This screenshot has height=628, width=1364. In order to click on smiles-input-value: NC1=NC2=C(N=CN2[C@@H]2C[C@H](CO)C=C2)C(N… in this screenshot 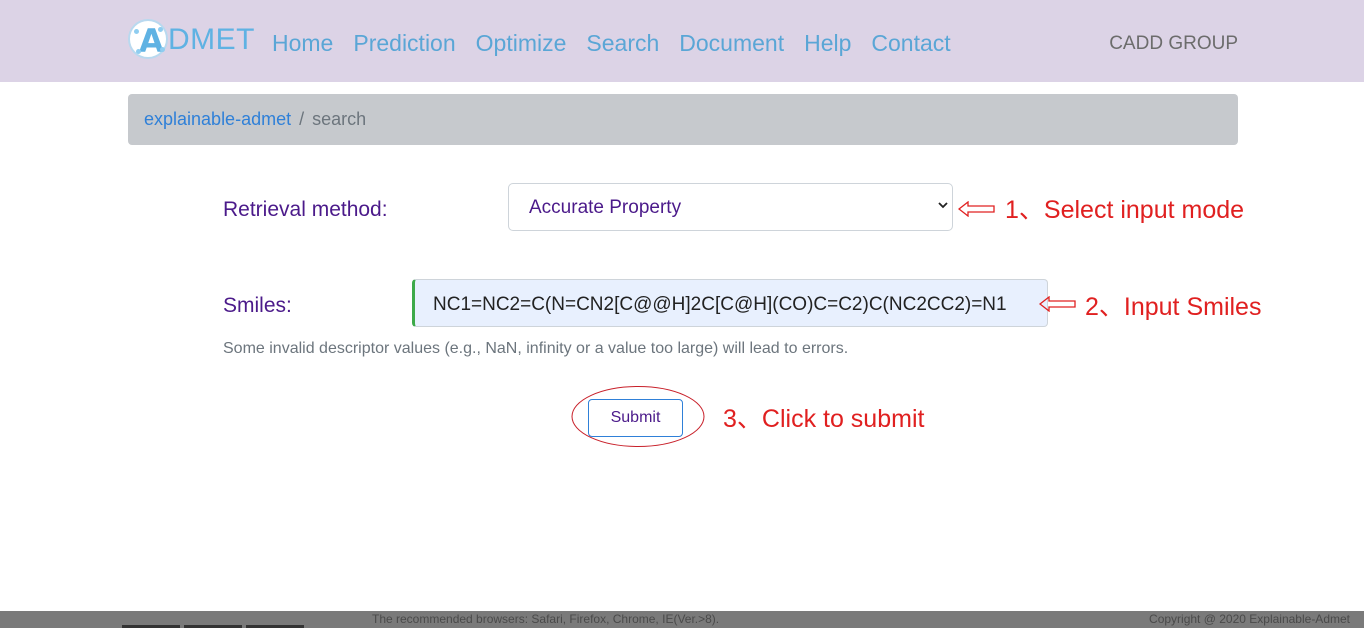, I will do `click(720, 304)`.